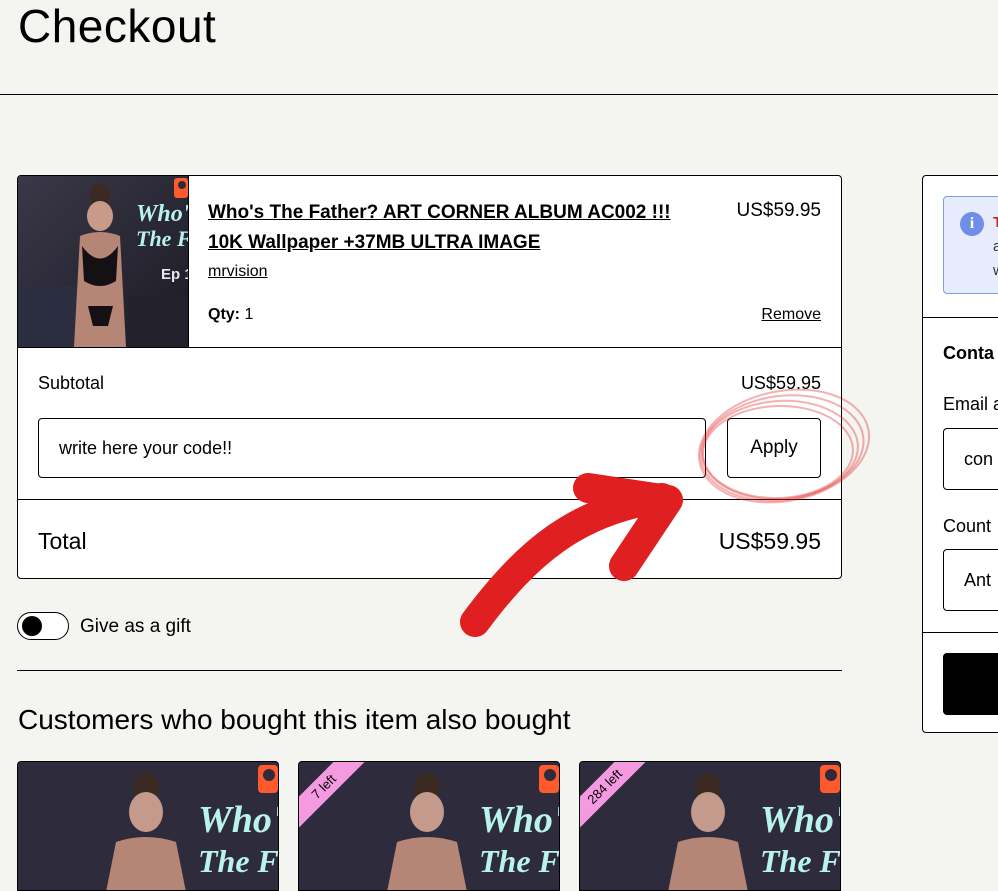  Describe the element at coordinates (429, 826) in the screenshot. I see `related-product-card-2: Who's The Fat 7 left` at that location.